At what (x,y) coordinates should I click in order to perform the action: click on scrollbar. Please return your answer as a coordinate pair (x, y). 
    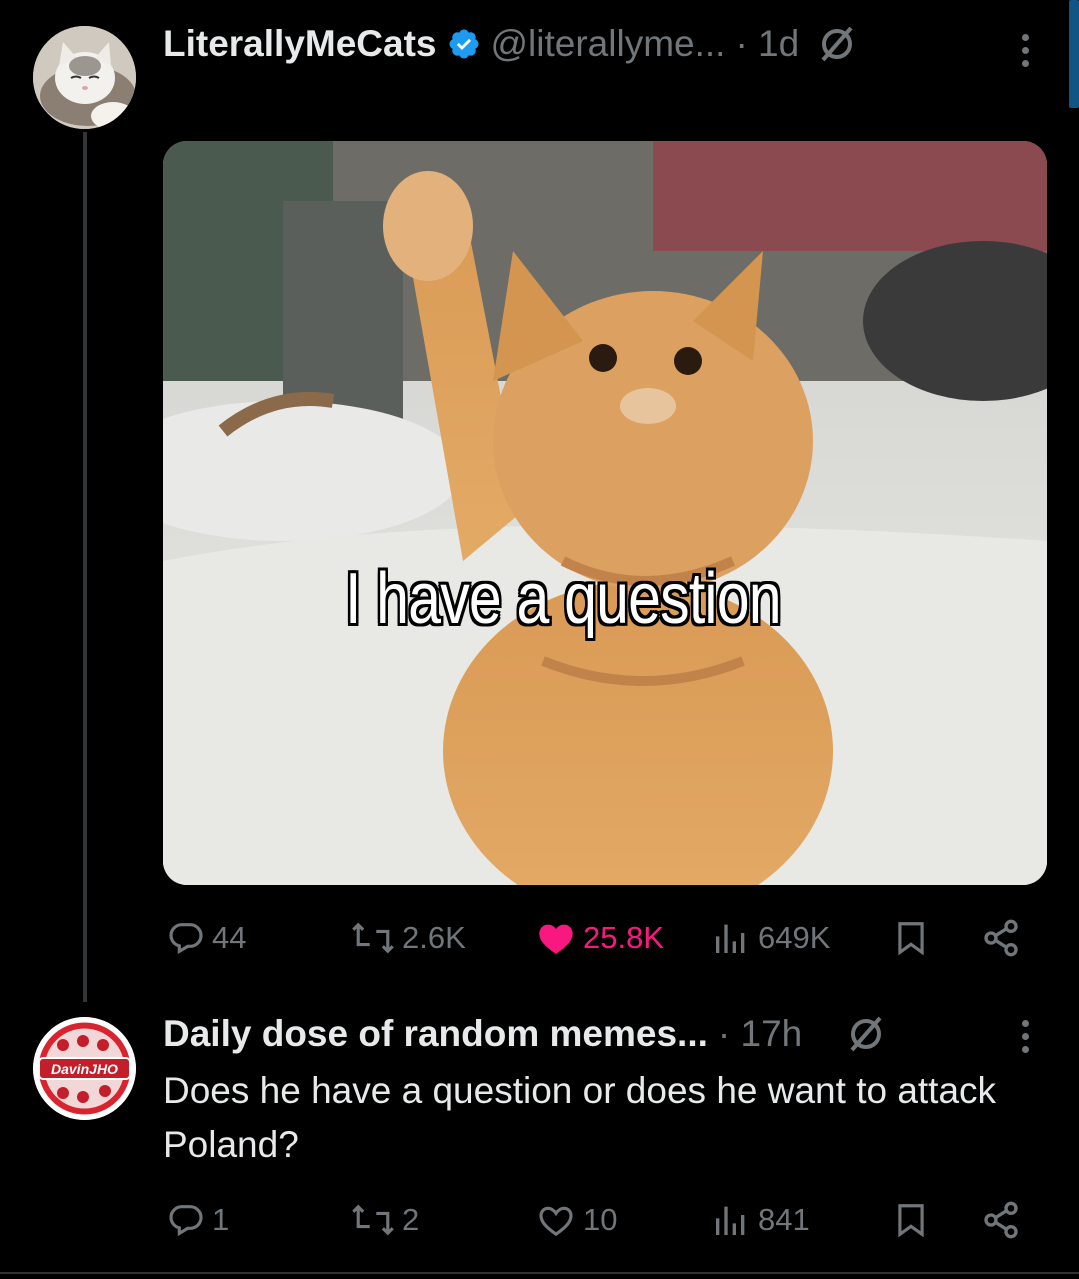
    Looking at the image, I should click on (1074, 54).